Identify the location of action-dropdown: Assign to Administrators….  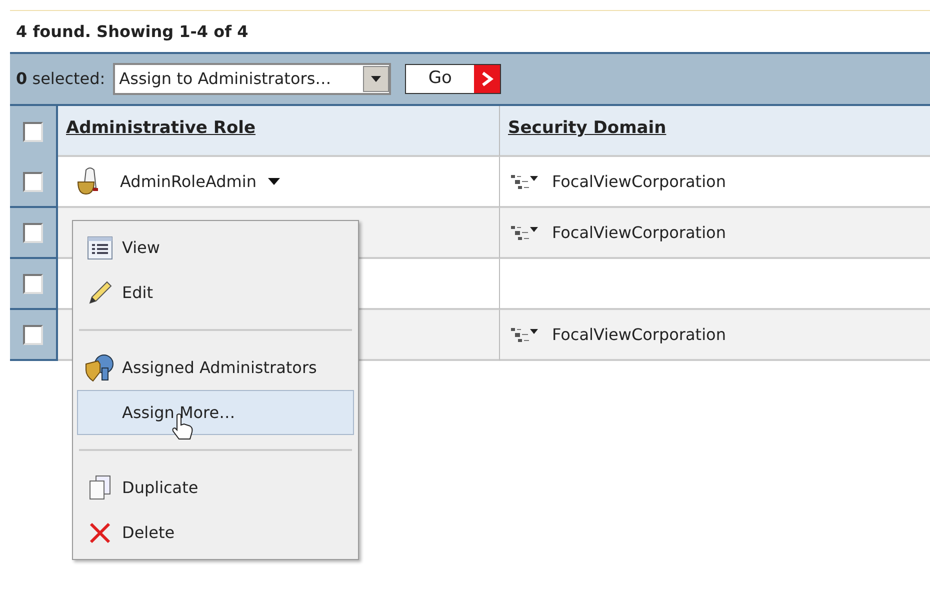
(252, 79).